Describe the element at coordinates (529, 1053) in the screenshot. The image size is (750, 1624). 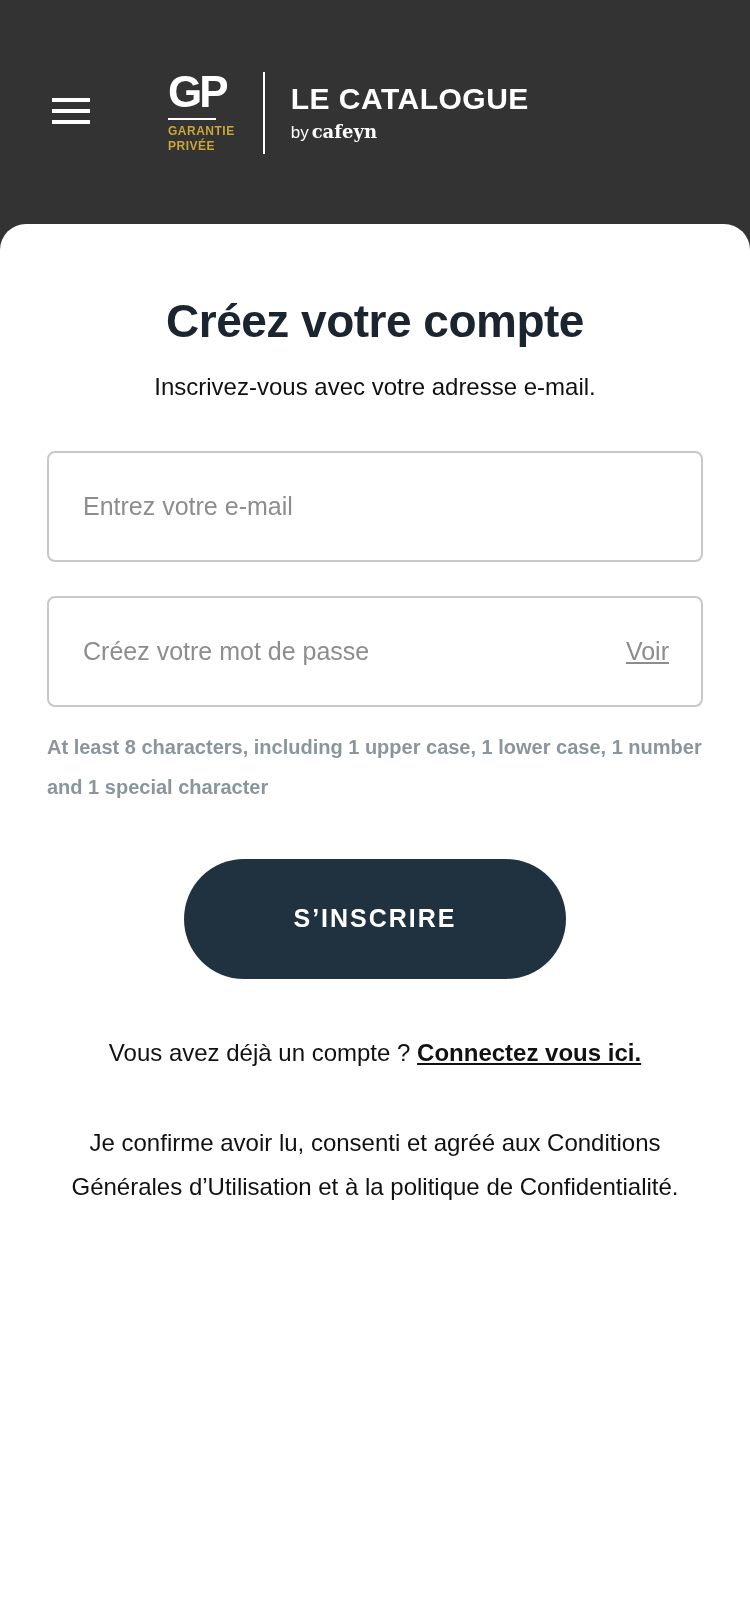
I see `login-link: Connectez vous ici.` at that location.